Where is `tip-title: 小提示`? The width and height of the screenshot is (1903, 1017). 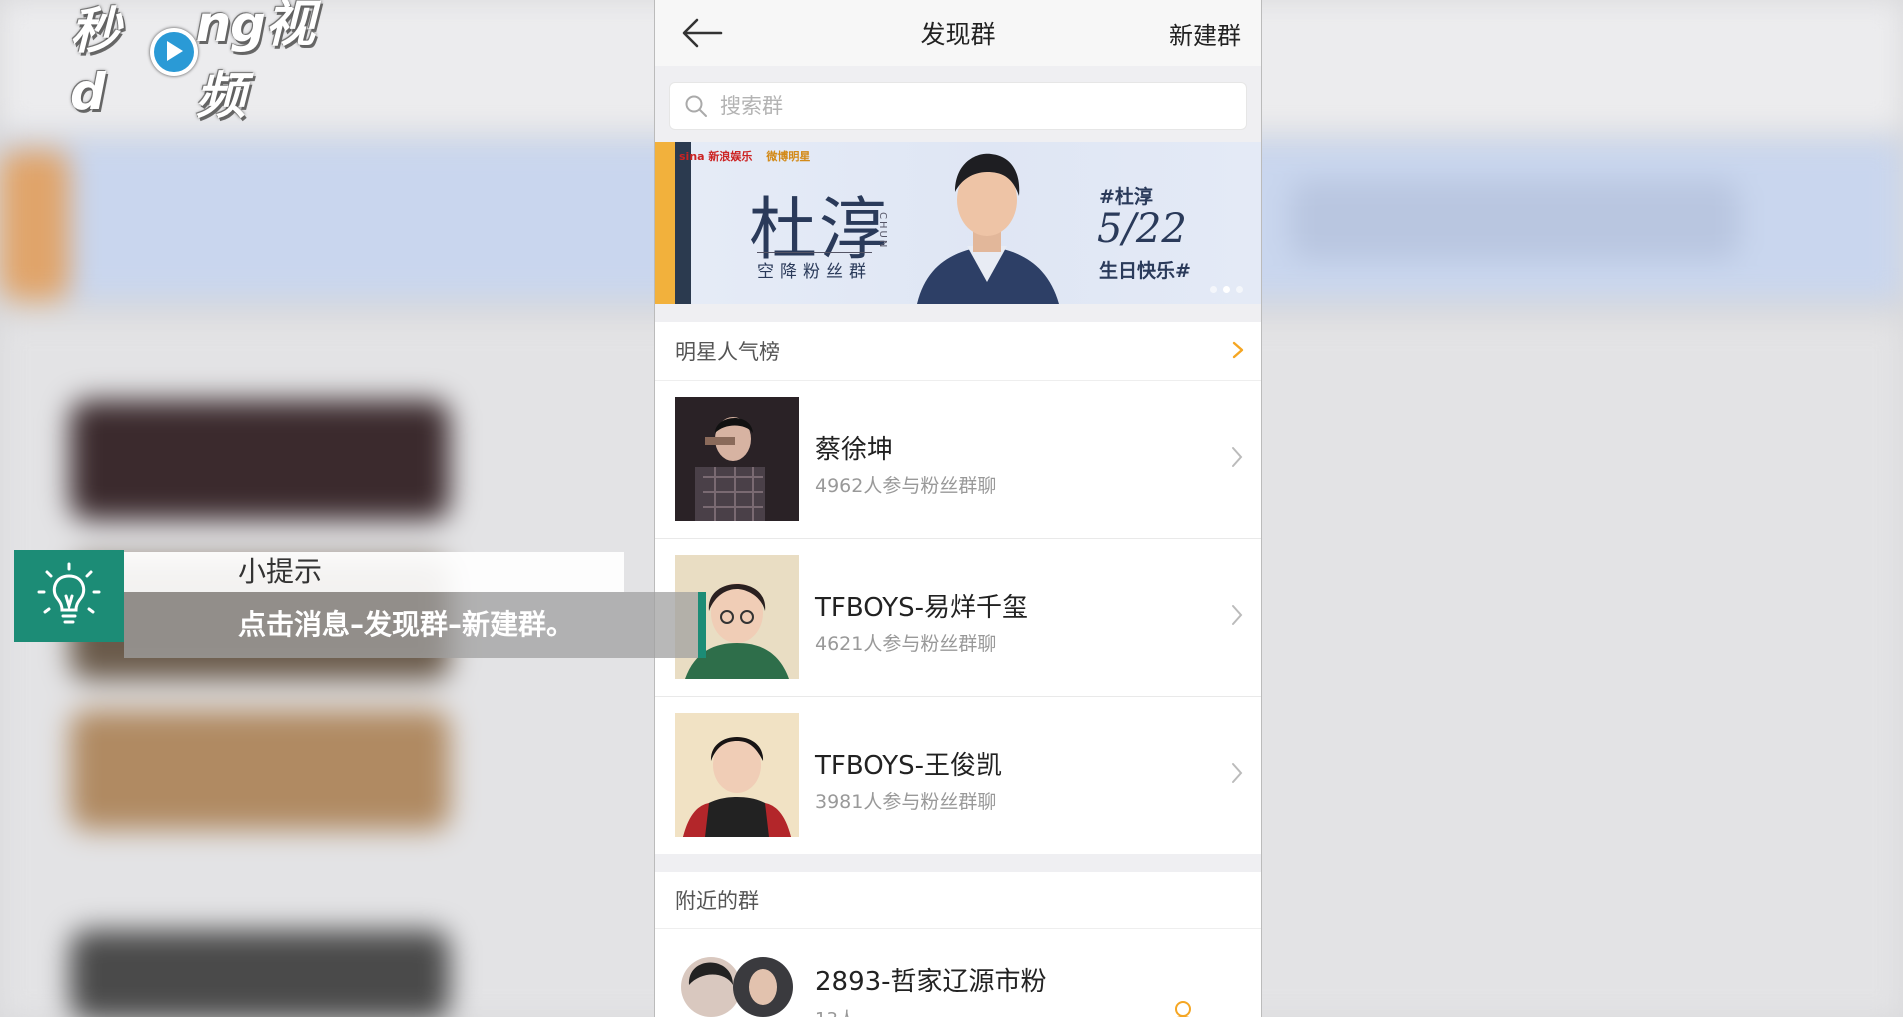
tip-title: 小提示 is located at coordinates (280, 571).